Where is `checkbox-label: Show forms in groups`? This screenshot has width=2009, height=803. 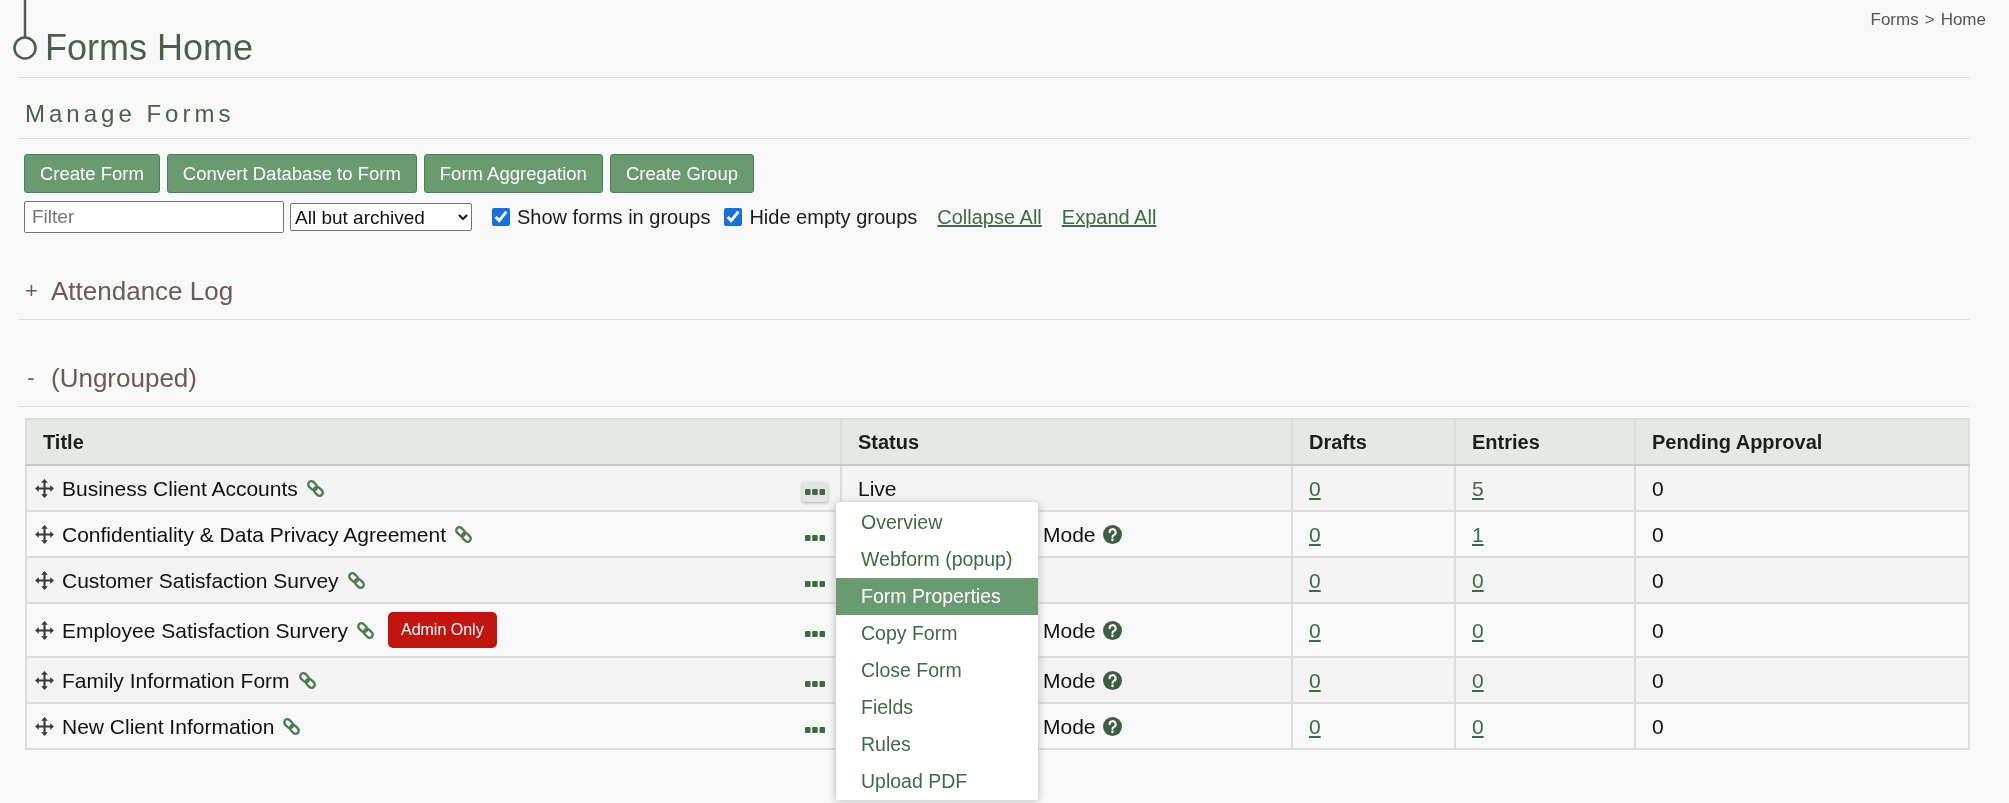
checkbox-label: Show forms in groups is located at coordinates (614, 217).